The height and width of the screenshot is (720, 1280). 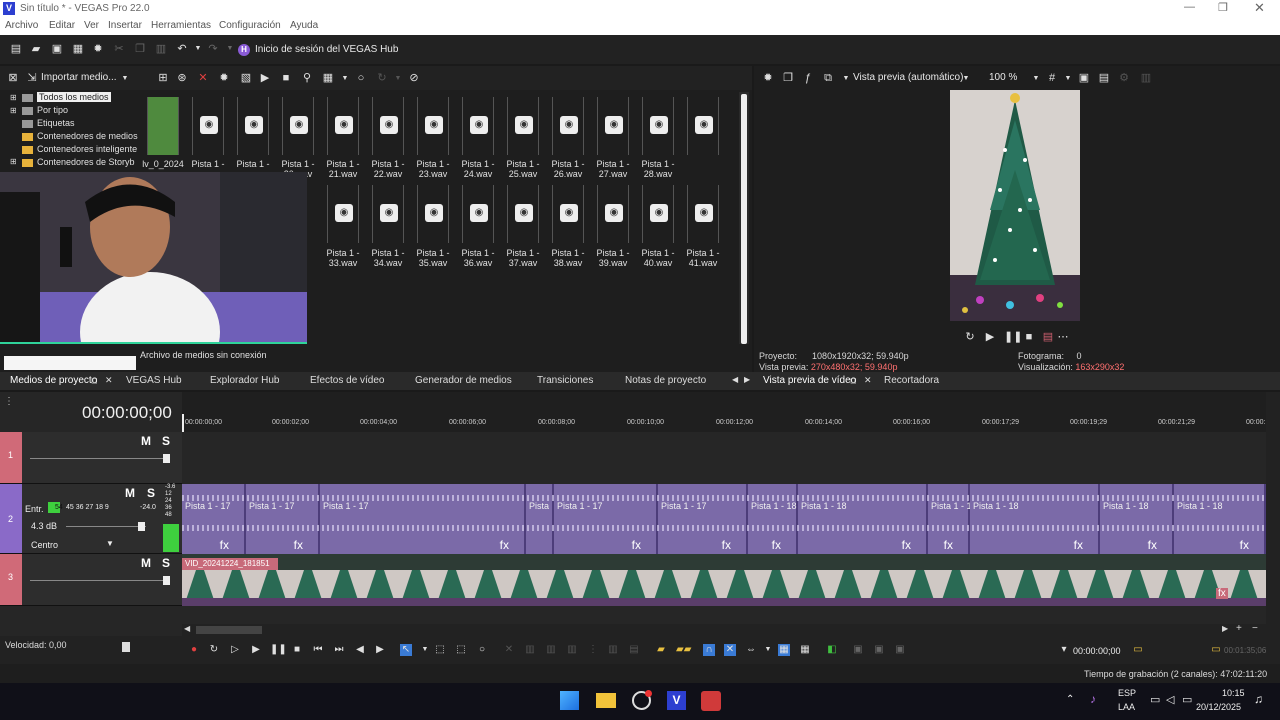 I want to click on preview-quality-select: Vista previa (automático), so click(x=908, y=77).